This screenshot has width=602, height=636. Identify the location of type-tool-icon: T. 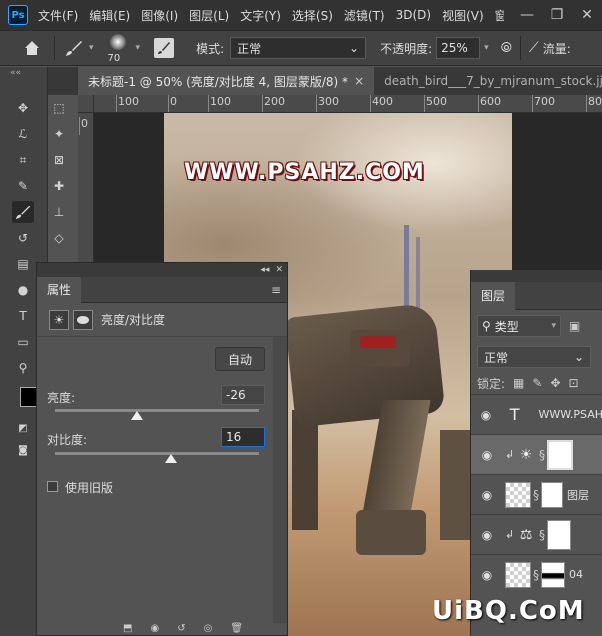
(23, 316).